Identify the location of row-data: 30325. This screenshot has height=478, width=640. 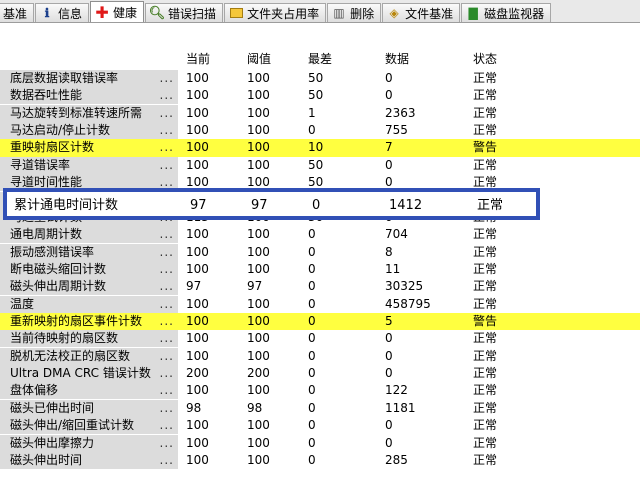
(404, 286).